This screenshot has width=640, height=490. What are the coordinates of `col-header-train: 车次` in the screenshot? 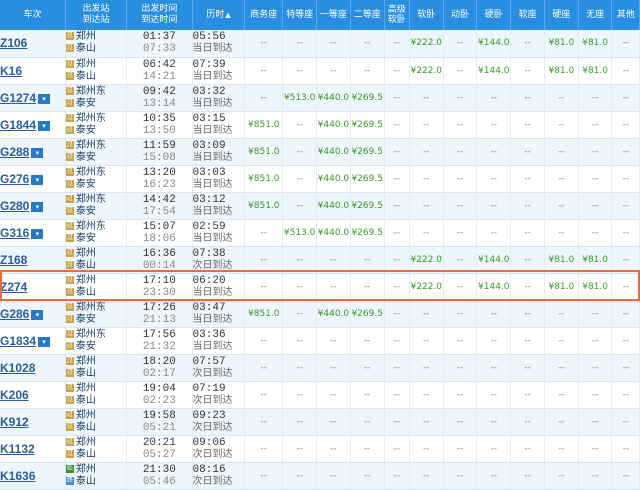 It's located at (33, 15).